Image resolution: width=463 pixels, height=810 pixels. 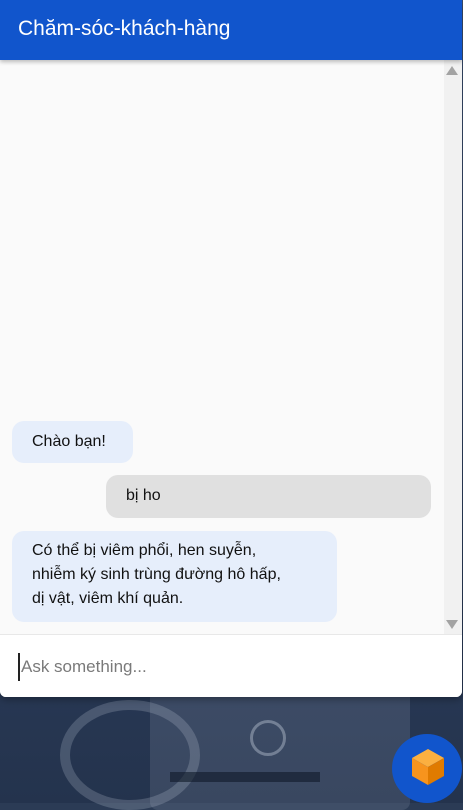 I want to click on input-area, so click(x=231, y=665).